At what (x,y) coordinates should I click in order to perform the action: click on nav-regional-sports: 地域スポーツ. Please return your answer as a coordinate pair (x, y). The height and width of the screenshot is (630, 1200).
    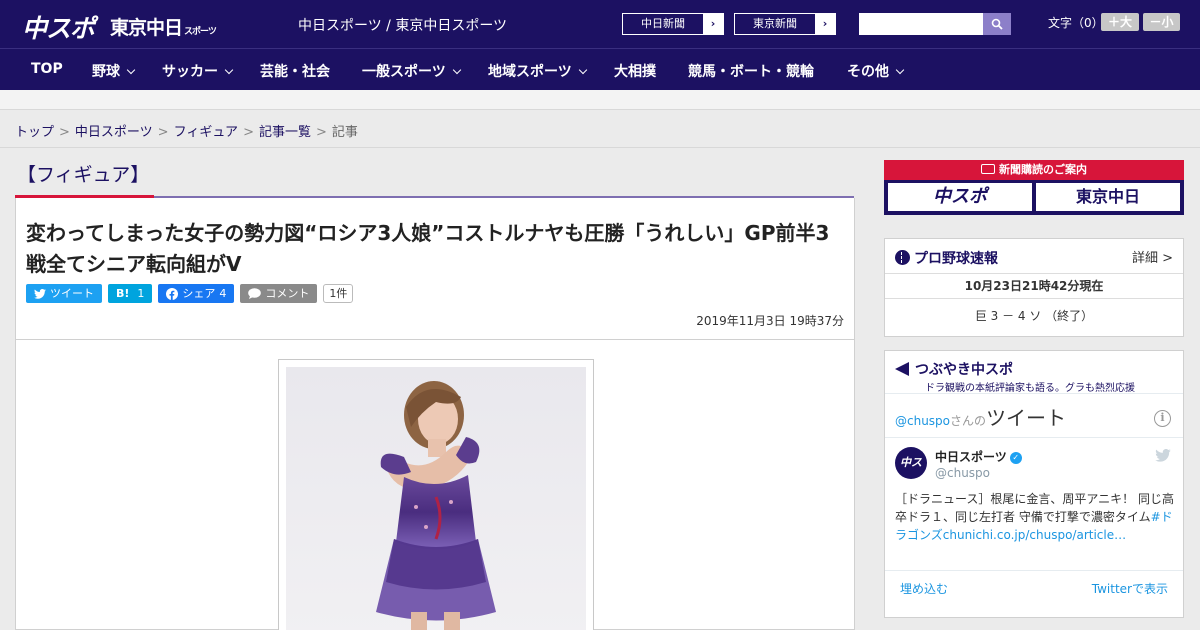
    Looking at the image, I should click on (537, 71).